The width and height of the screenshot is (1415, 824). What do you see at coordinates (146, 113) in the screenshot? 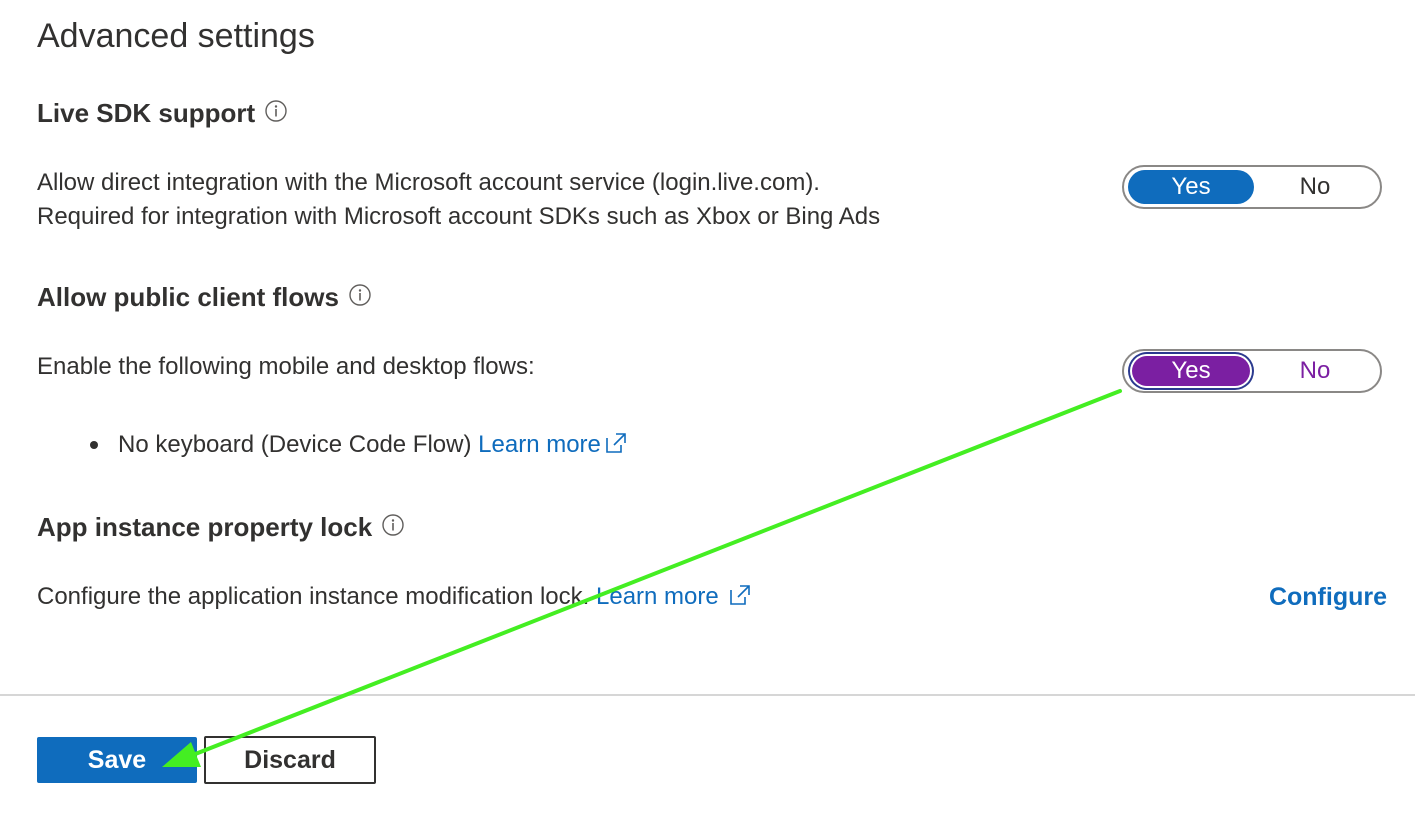
I see `live-sdk-title-text: Live SDK support` at bounding box center [146, 113].